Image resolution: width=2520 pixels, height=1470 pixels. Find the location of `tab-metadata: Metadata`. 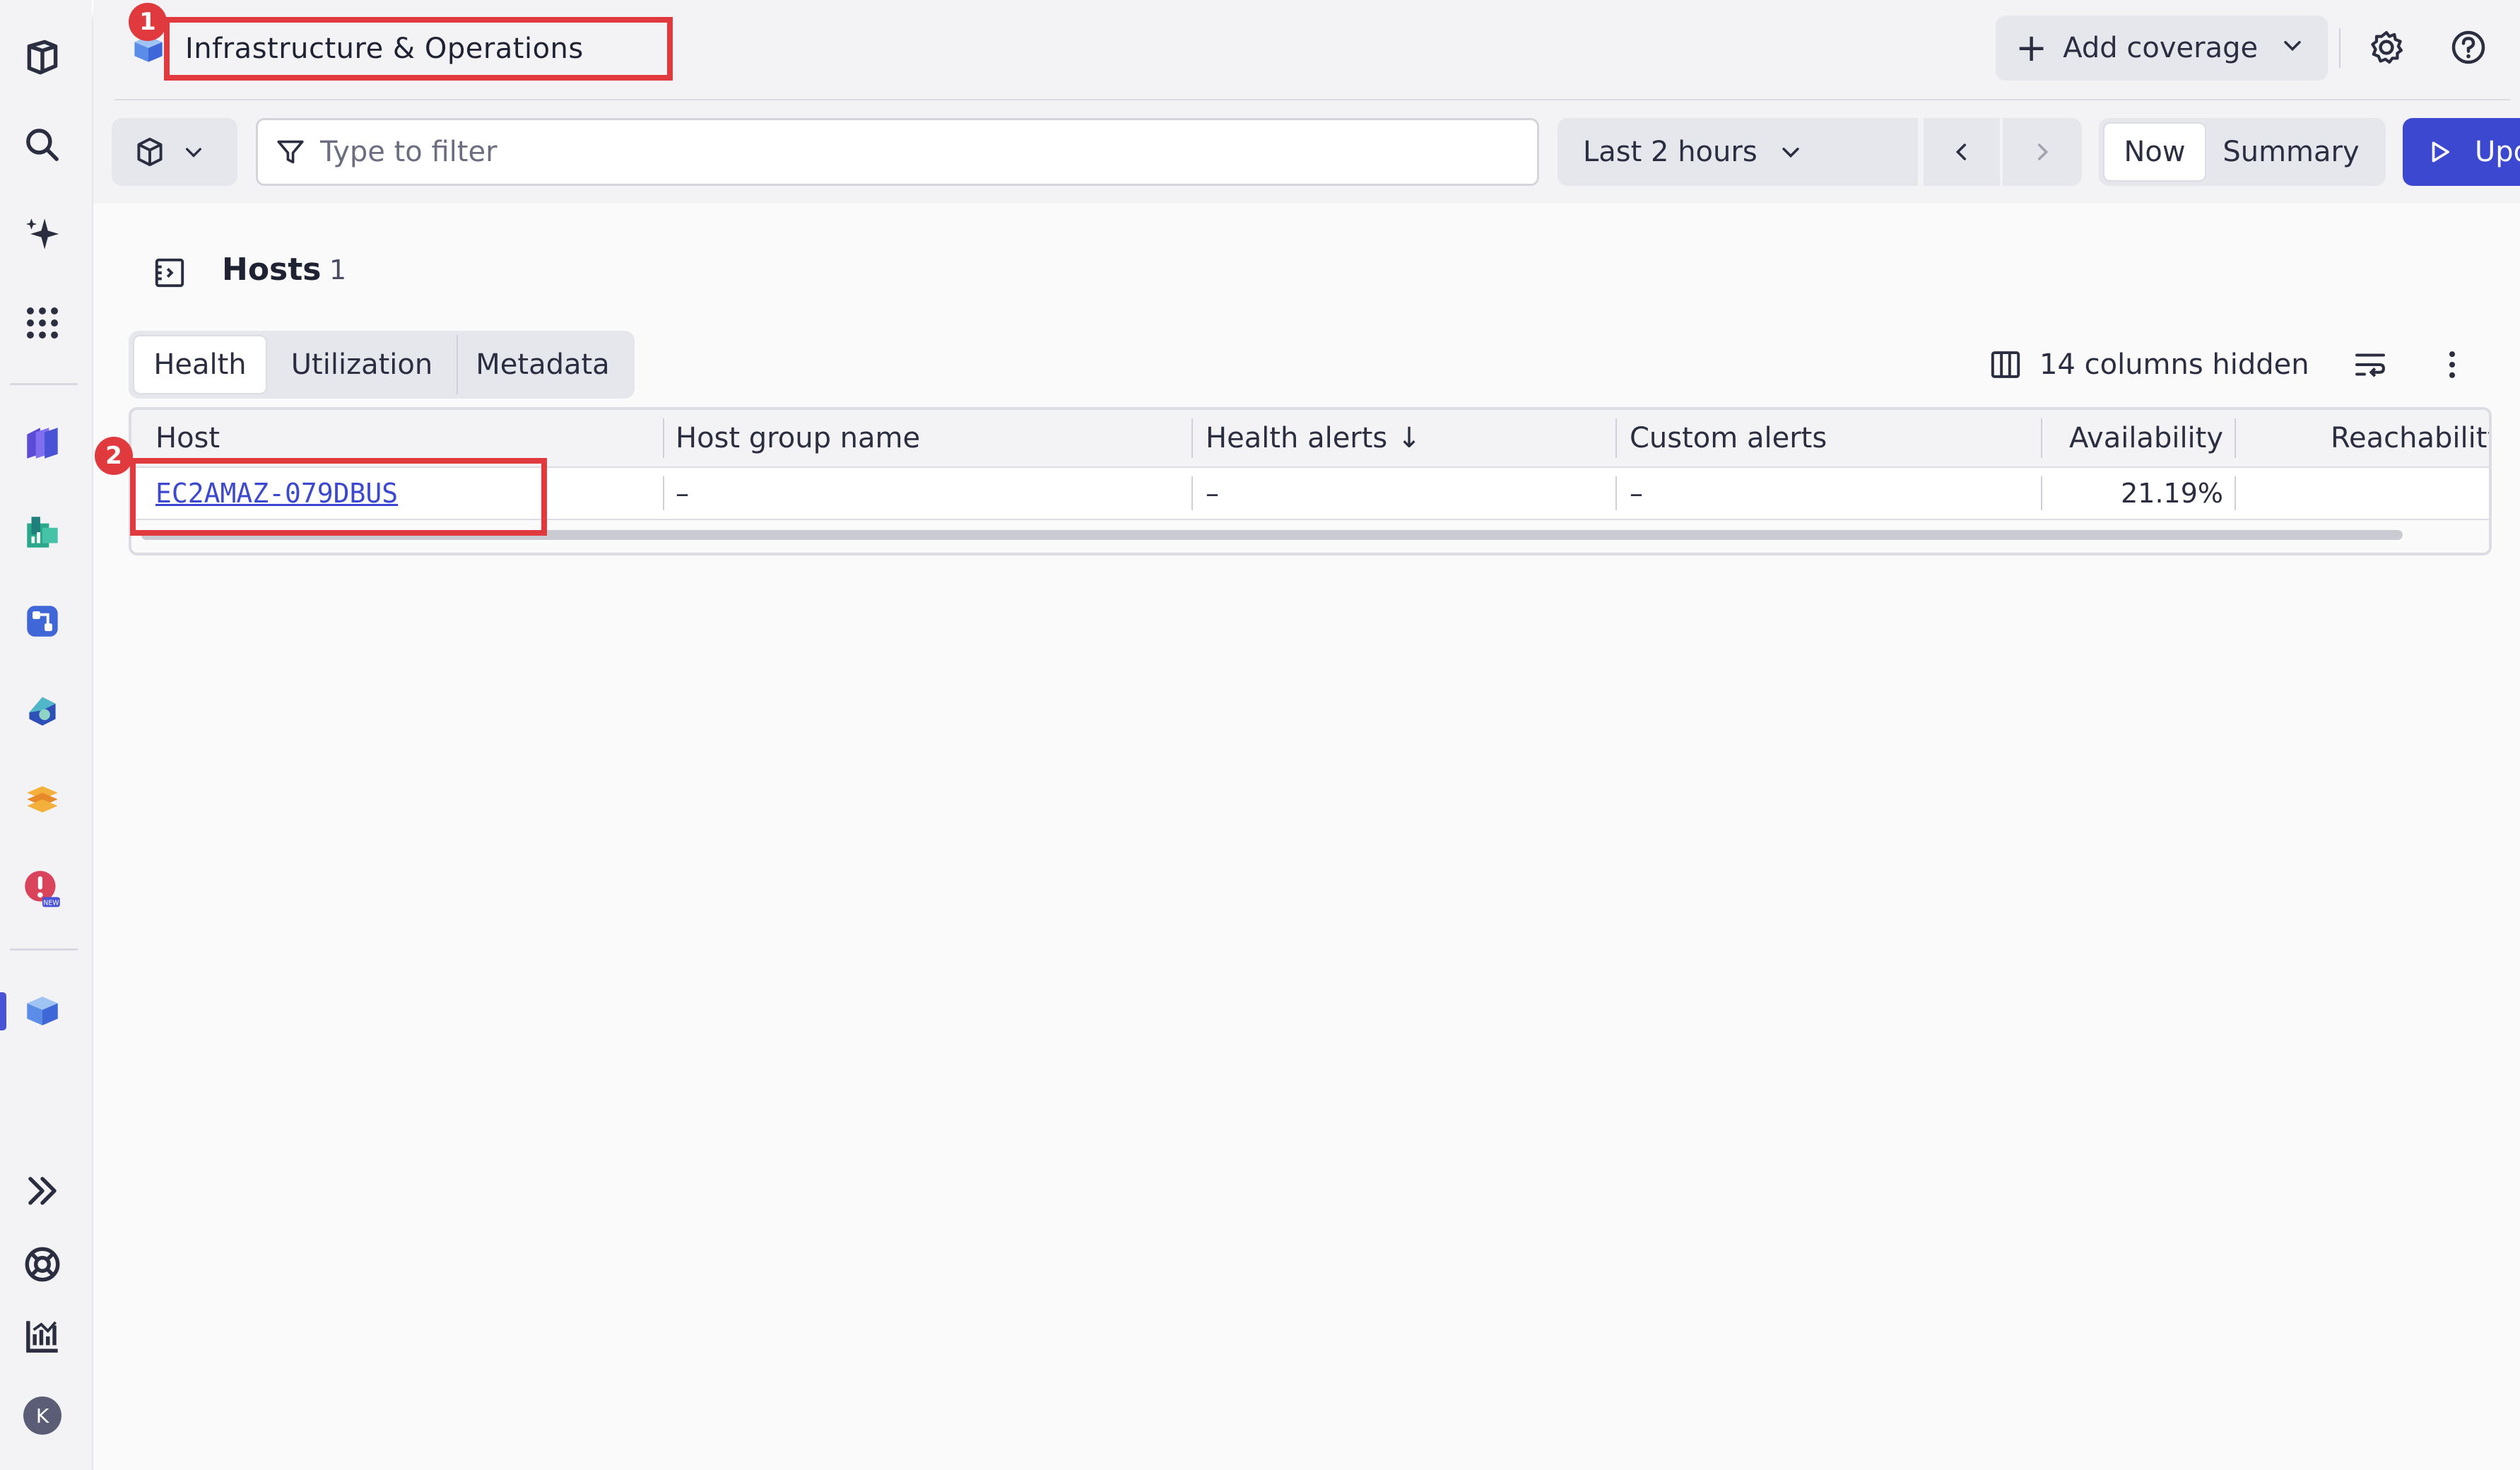

tab-metadata: Metadata is located at coordinates (543, 365).